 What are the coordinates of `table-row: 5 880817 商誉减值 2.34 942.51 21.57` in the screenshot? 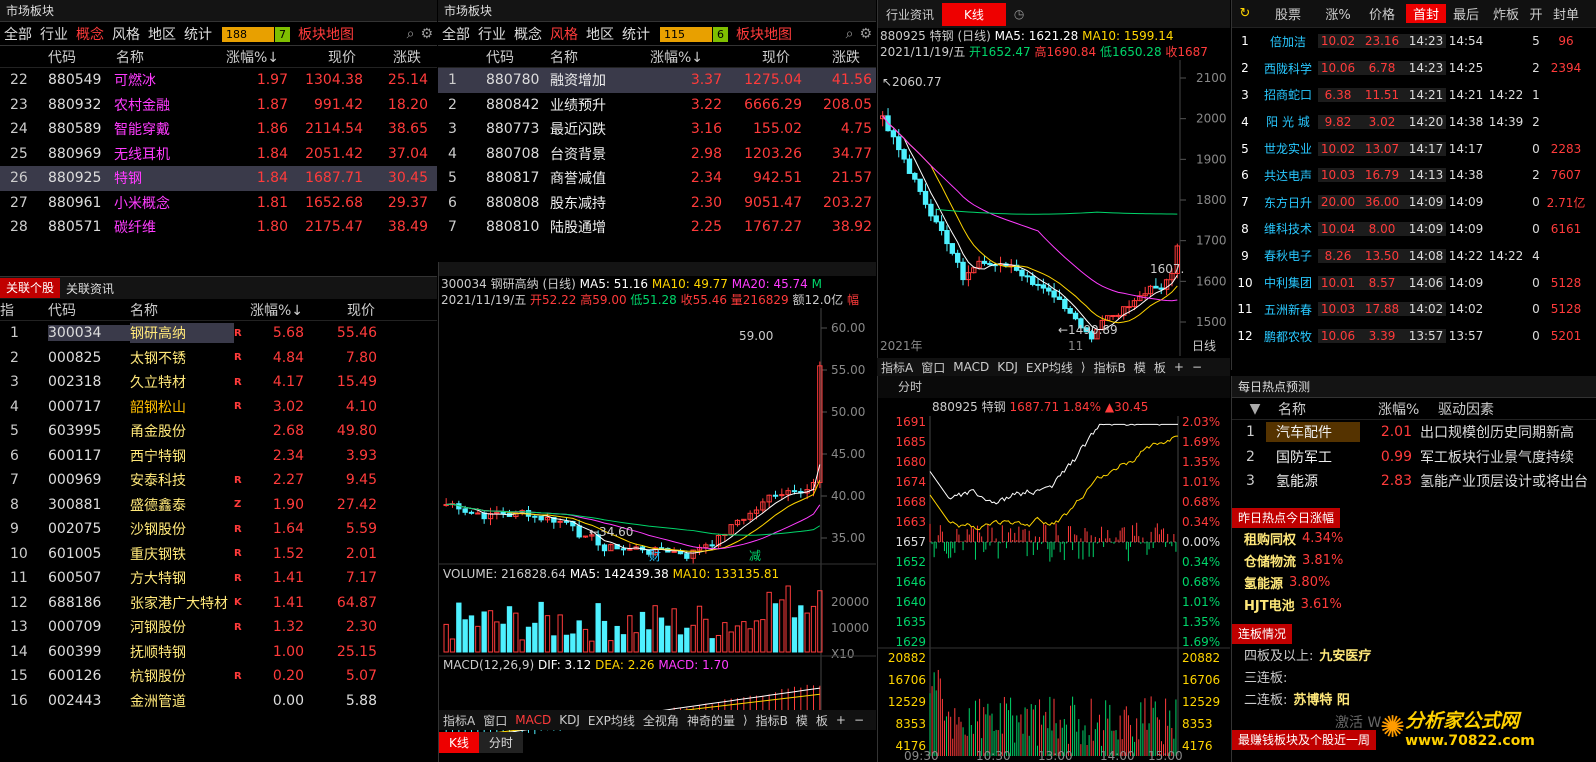 It's located at (657, 178).